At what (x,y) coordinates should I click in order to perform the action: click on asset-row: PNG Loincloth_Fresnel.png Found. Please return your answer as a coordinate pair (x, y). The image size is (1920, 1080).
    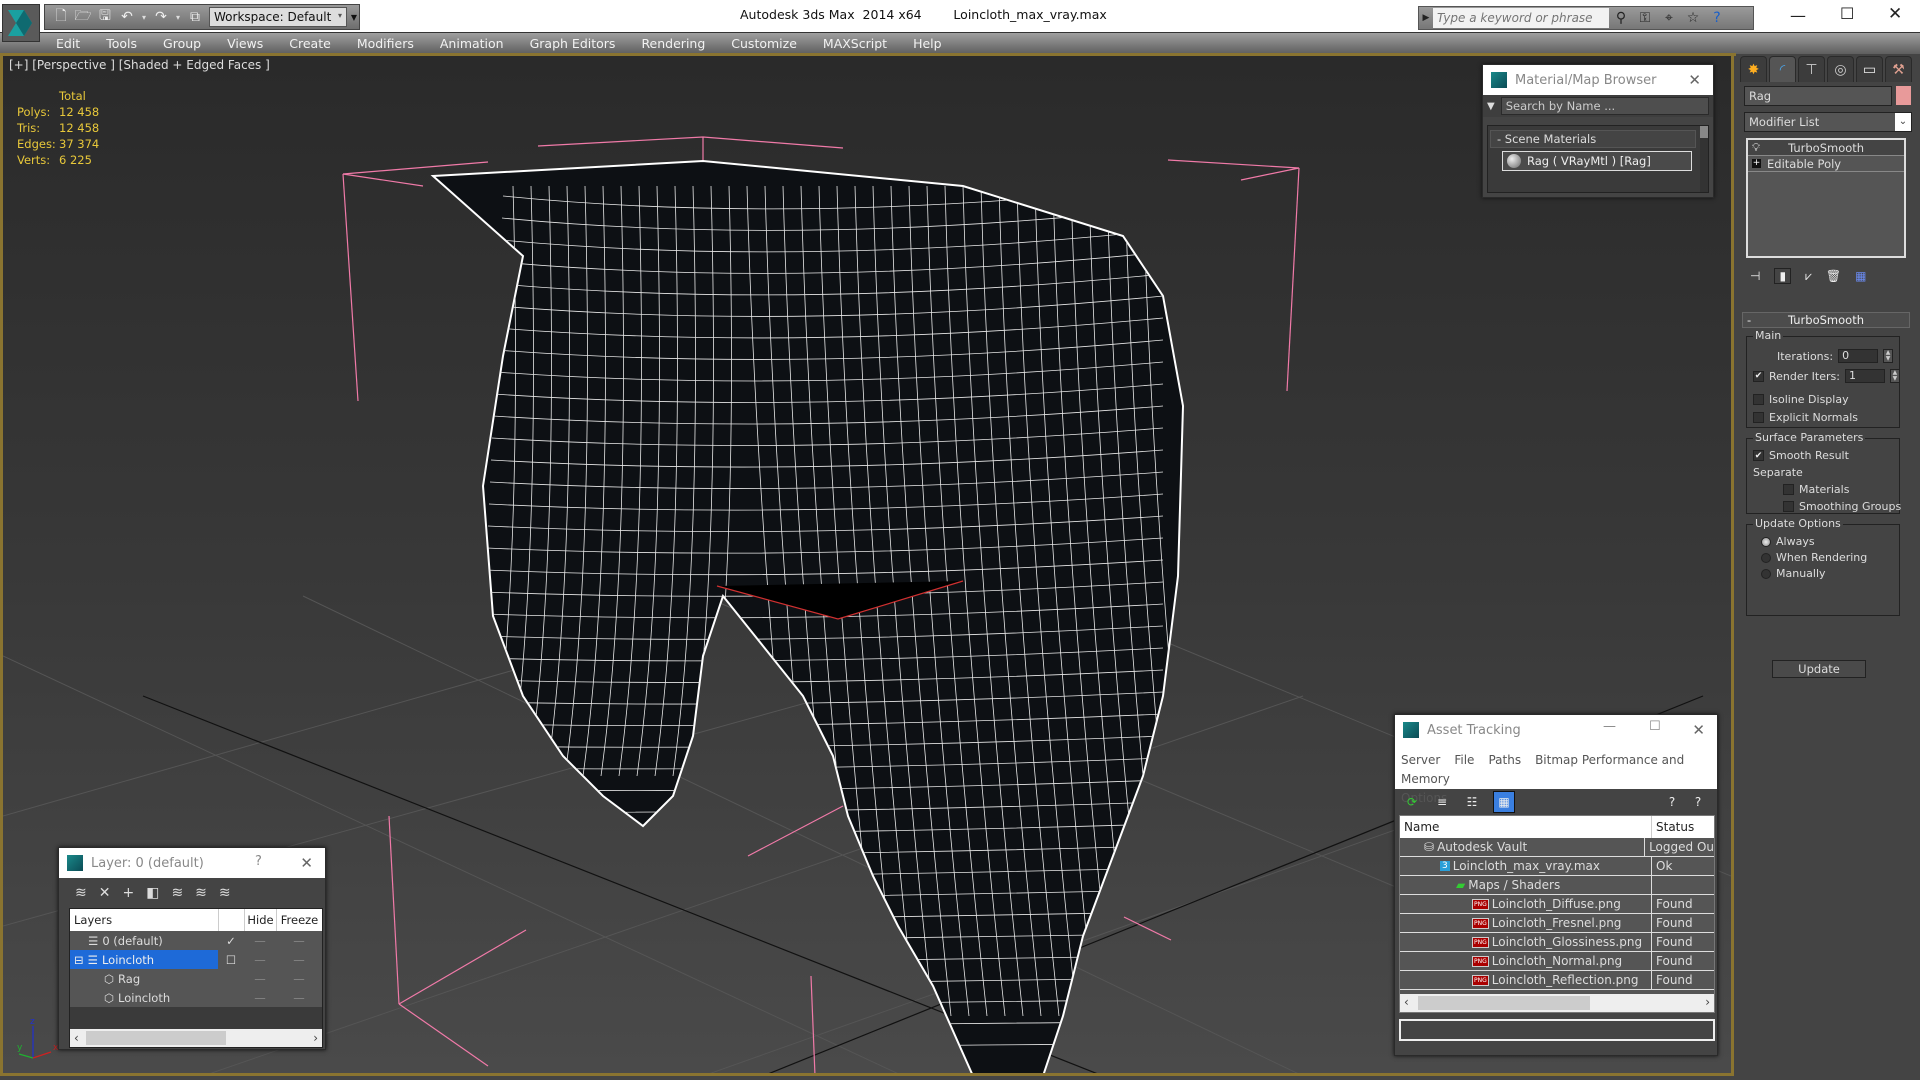
    Looking at the image, I should click on (1557, 923).